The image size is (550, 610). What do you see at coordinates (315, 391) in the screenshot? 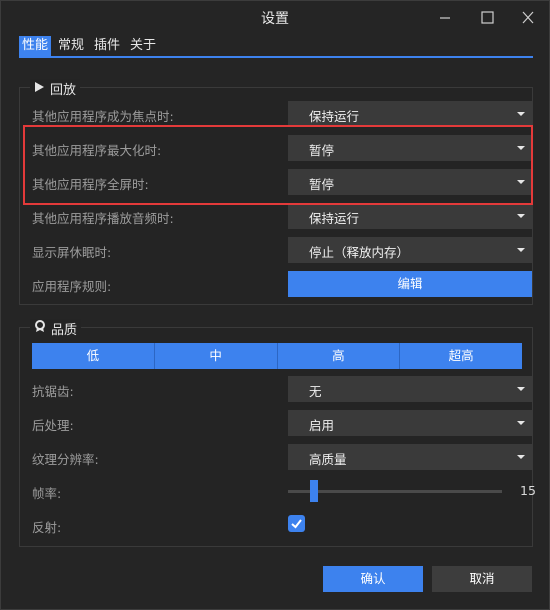
I see `antialias-value: 无` at bounding box center [315, 391].